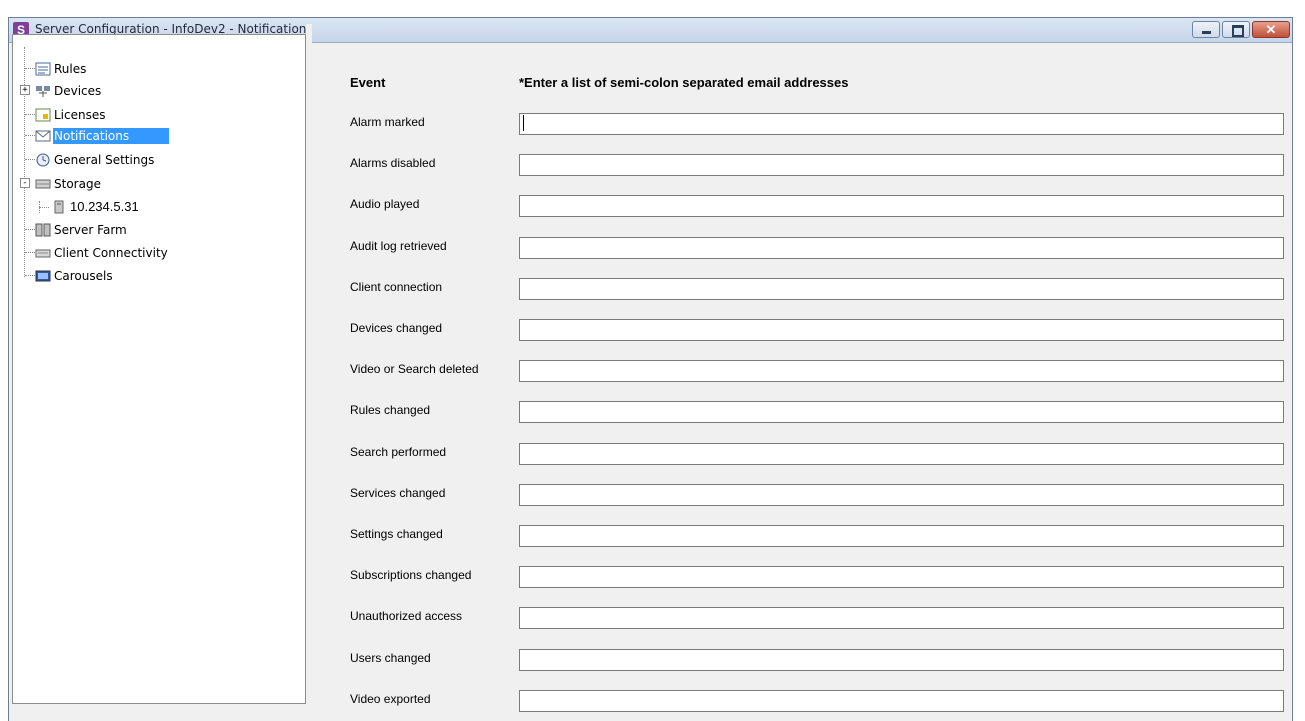 Image resolution: width=1305 pixels, height=721 pixels. Describe the element at coordinates (309, 364) in the screenshot. I see `pane-splitter` at that location.